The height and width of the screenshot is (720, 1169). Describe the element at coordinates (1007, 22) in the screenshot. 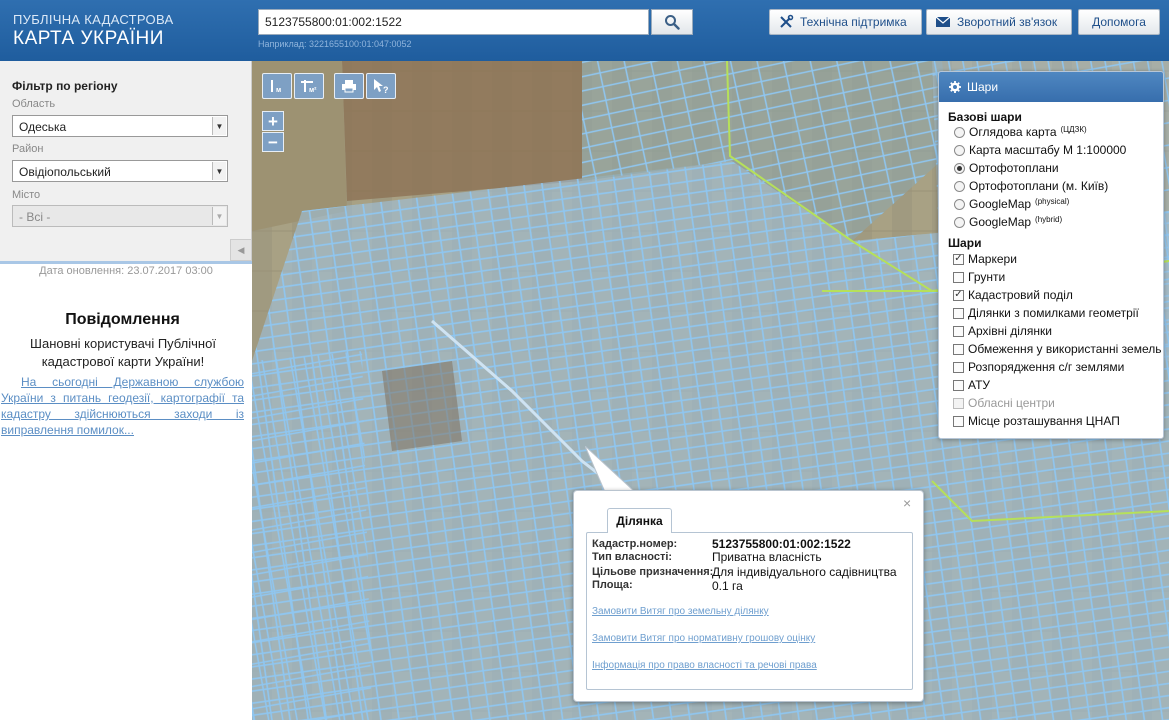

I see `feedback-label: Зворотний зв'язок` at that location.